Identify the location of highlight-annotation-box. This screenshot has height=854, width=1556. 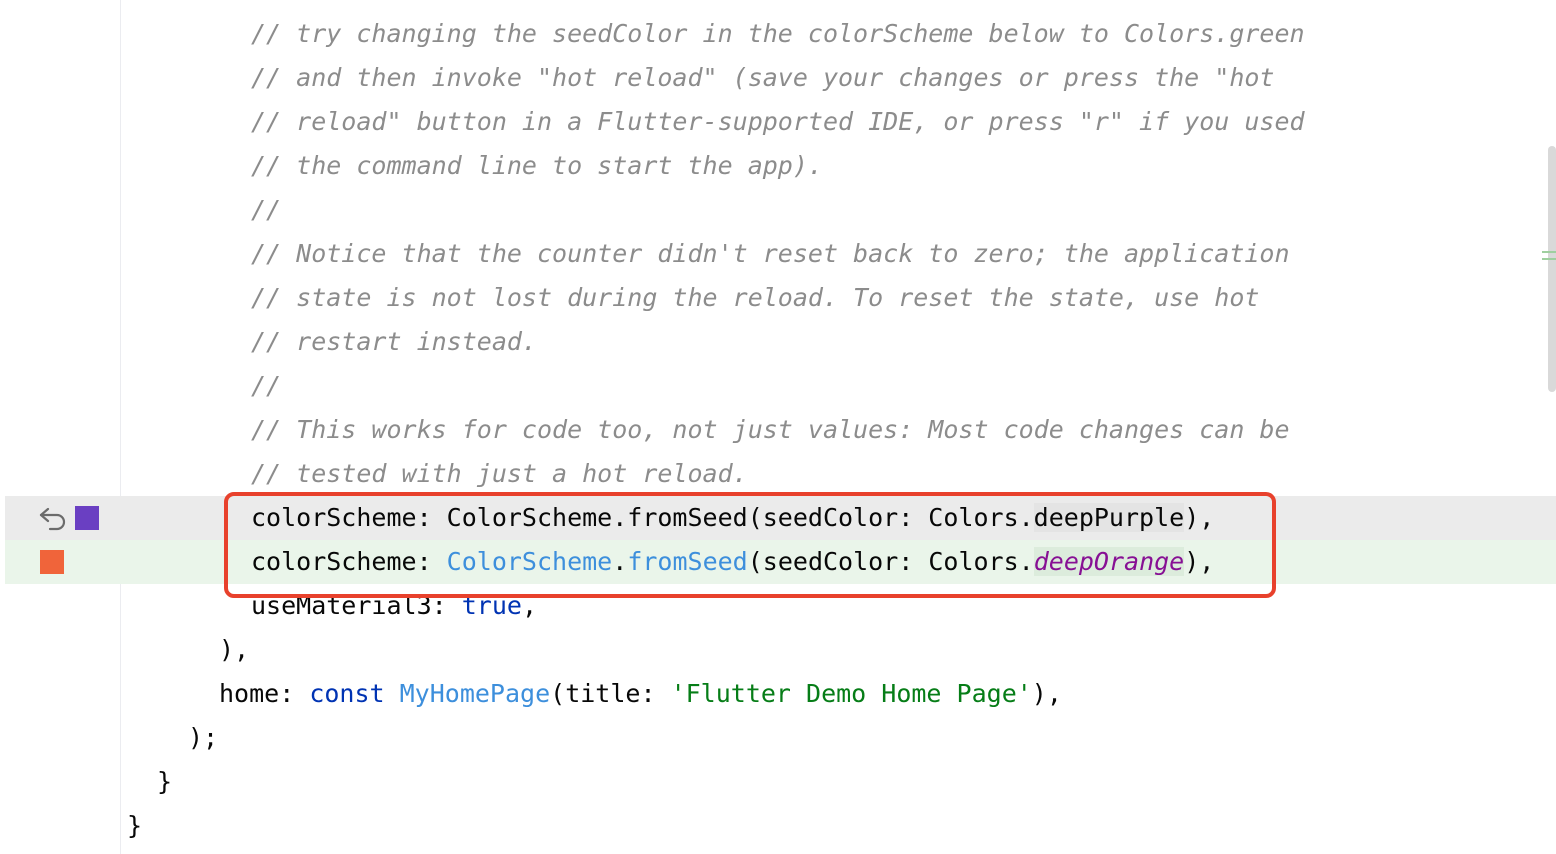
(750, 545).